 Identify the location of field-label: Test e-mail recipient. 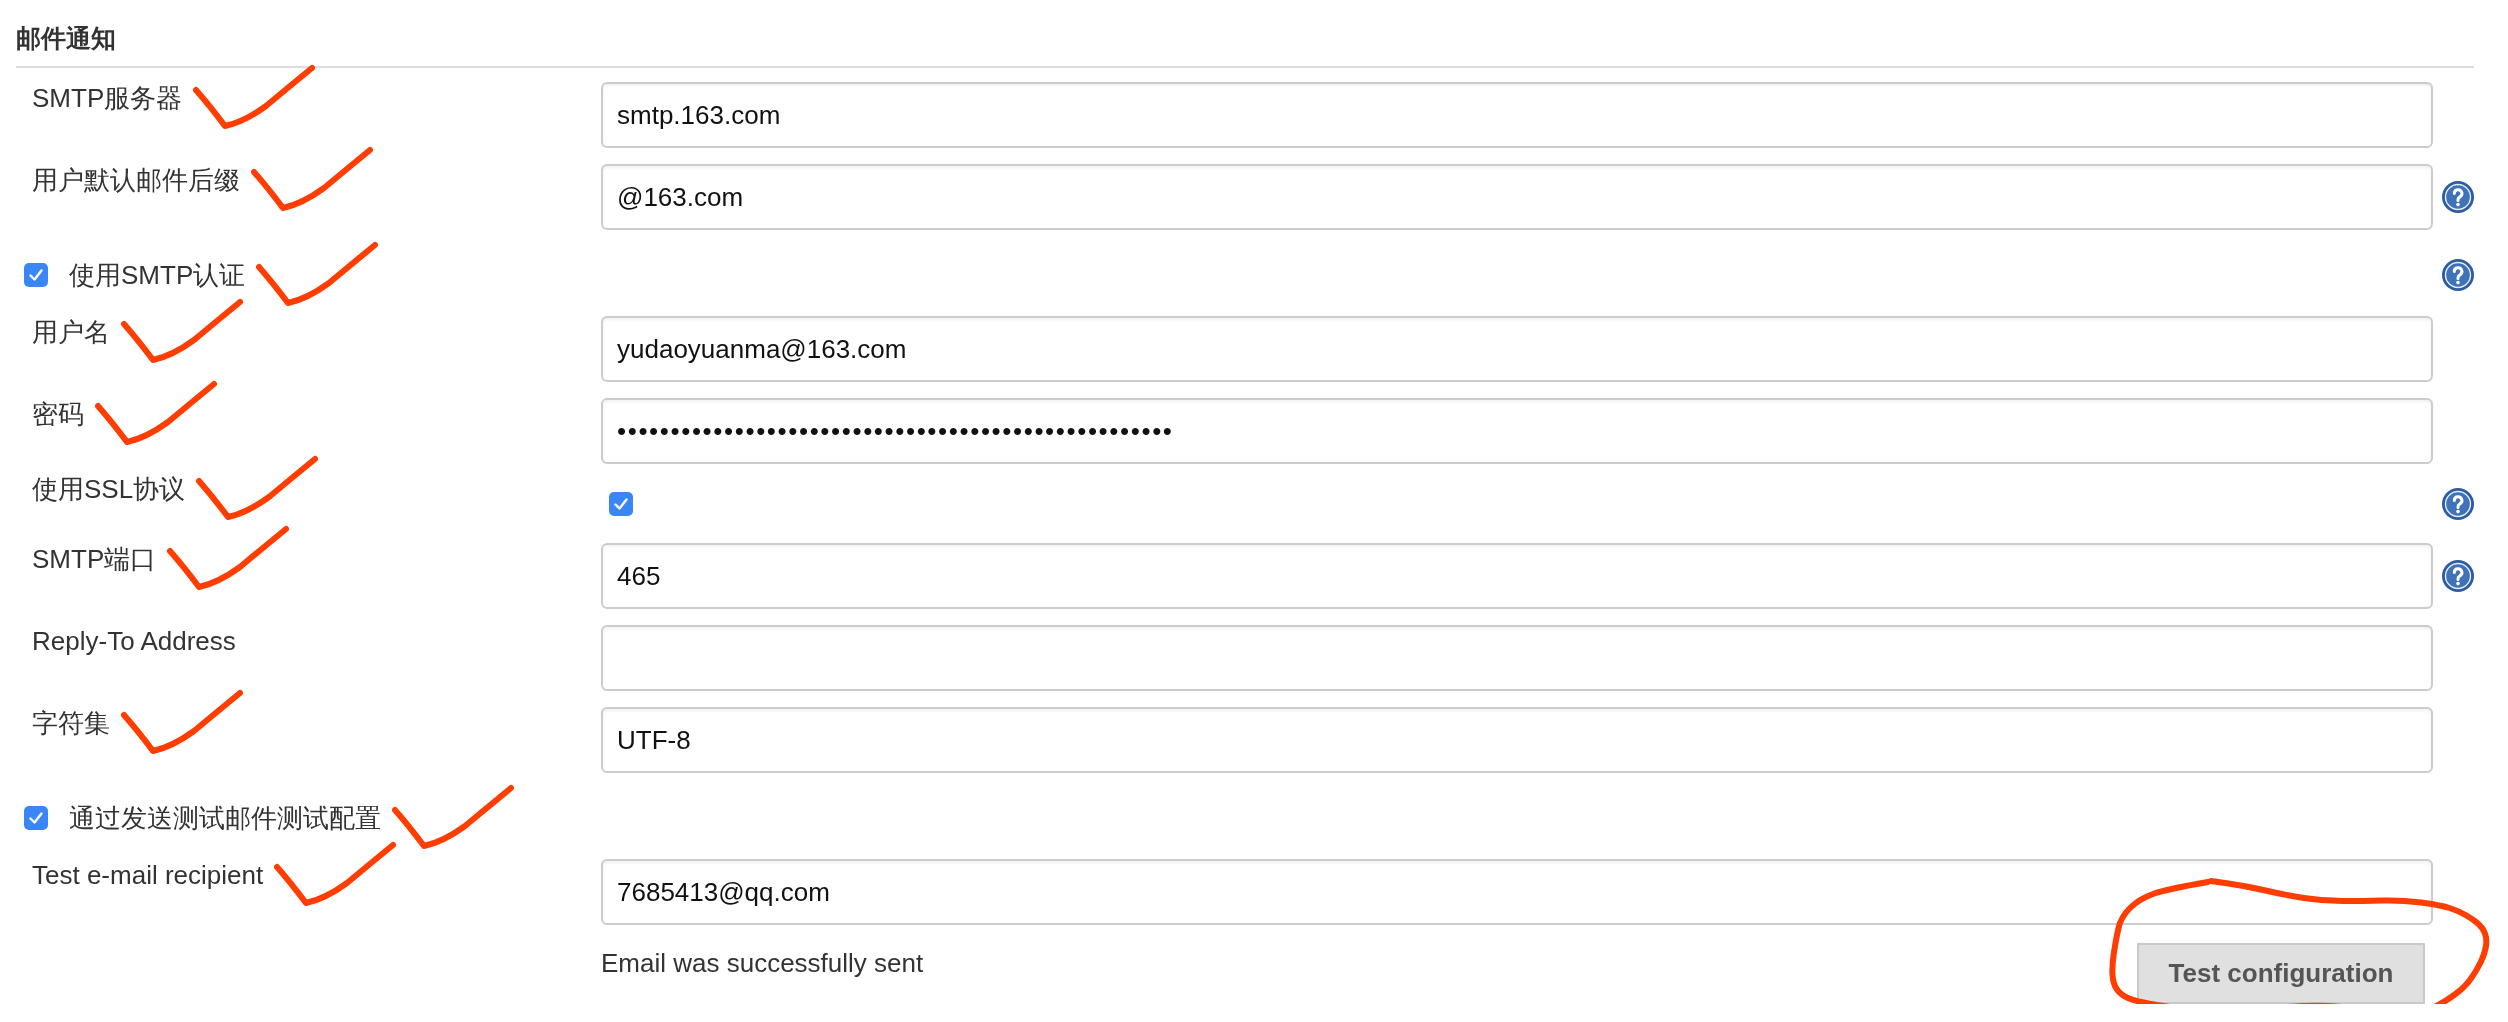
(148, 875).